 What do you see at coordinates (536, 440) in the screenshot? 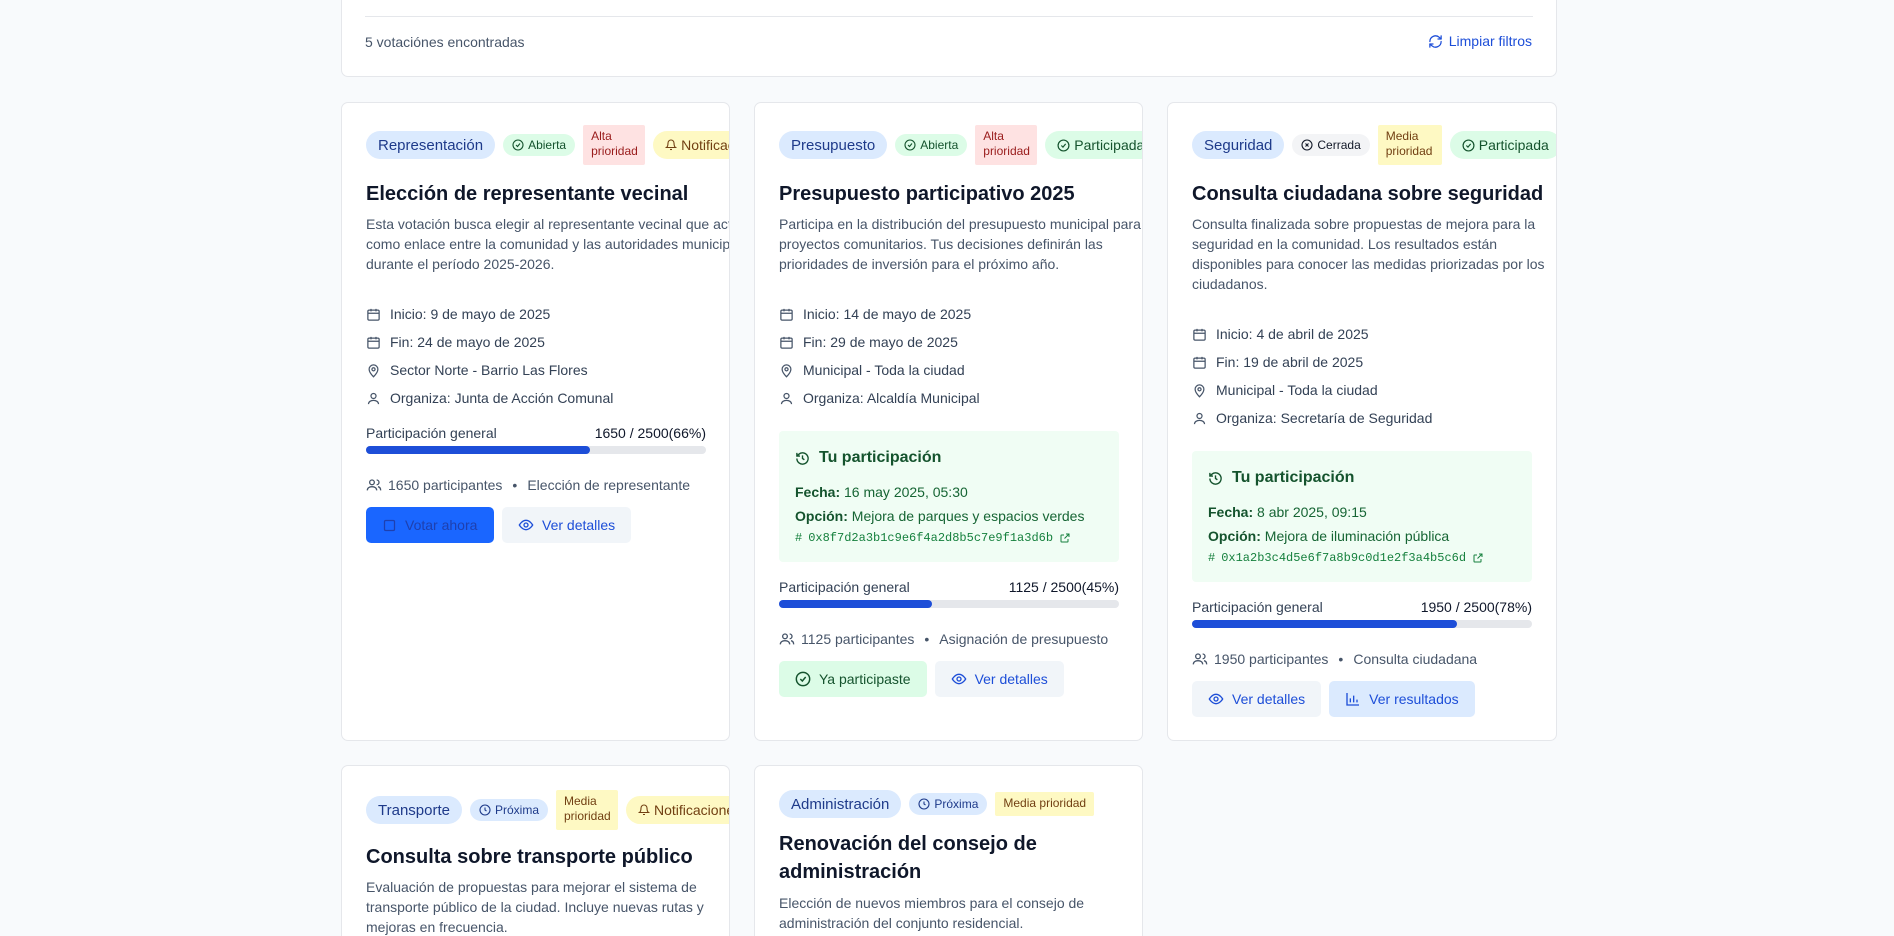
I see `participation-progress: Participación general 1650 / 2500(66%)` at bounding box center [536, 440].